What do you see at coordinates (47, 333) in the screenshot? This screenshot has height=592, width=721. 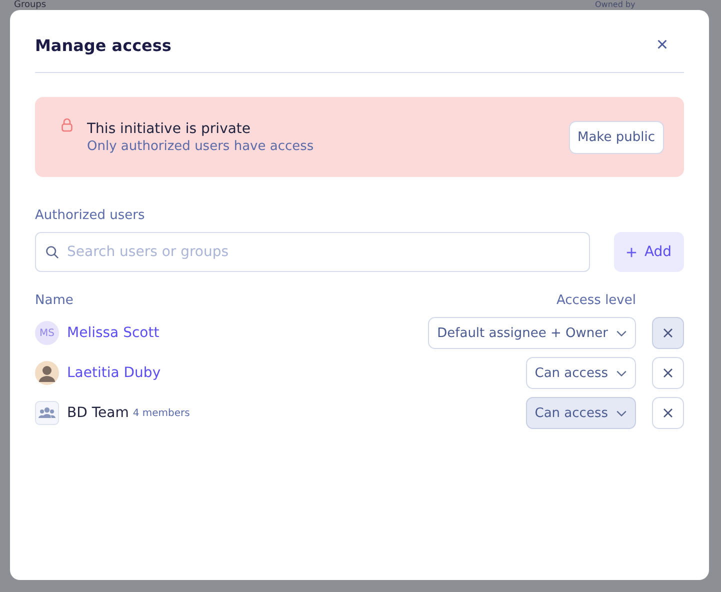 I see `avatar: MS` at bounding box center [47, 333].